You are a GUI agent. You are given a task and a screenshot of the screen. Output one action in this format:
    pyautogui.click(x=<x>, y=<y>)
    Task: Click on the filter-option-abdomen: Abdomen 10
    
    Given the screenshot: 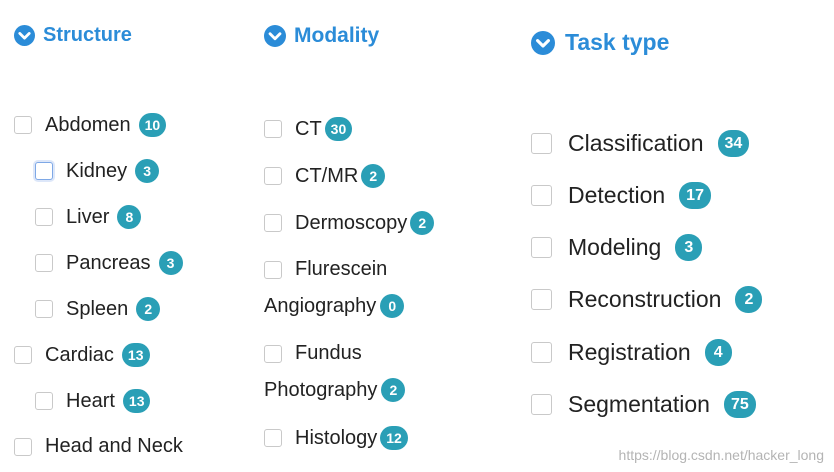 What is the action you would take?
    pyautogui.click(x=90, y=125)
    